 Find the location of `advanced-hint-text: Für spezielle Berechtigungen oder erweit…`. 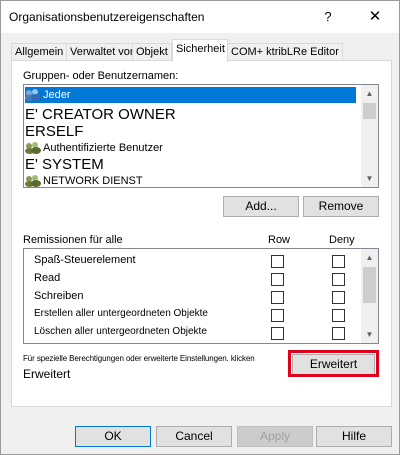

advanced-hint-text: Für spezielle Berechtigungen oder erweit… is located at coordinates (139, 358).